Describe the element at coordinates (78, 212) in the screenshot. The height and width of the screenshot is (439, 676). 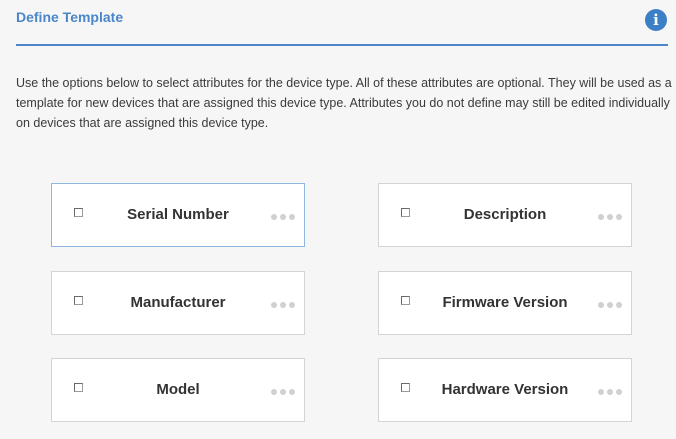
I see `serial-number-checkbox` at that location.